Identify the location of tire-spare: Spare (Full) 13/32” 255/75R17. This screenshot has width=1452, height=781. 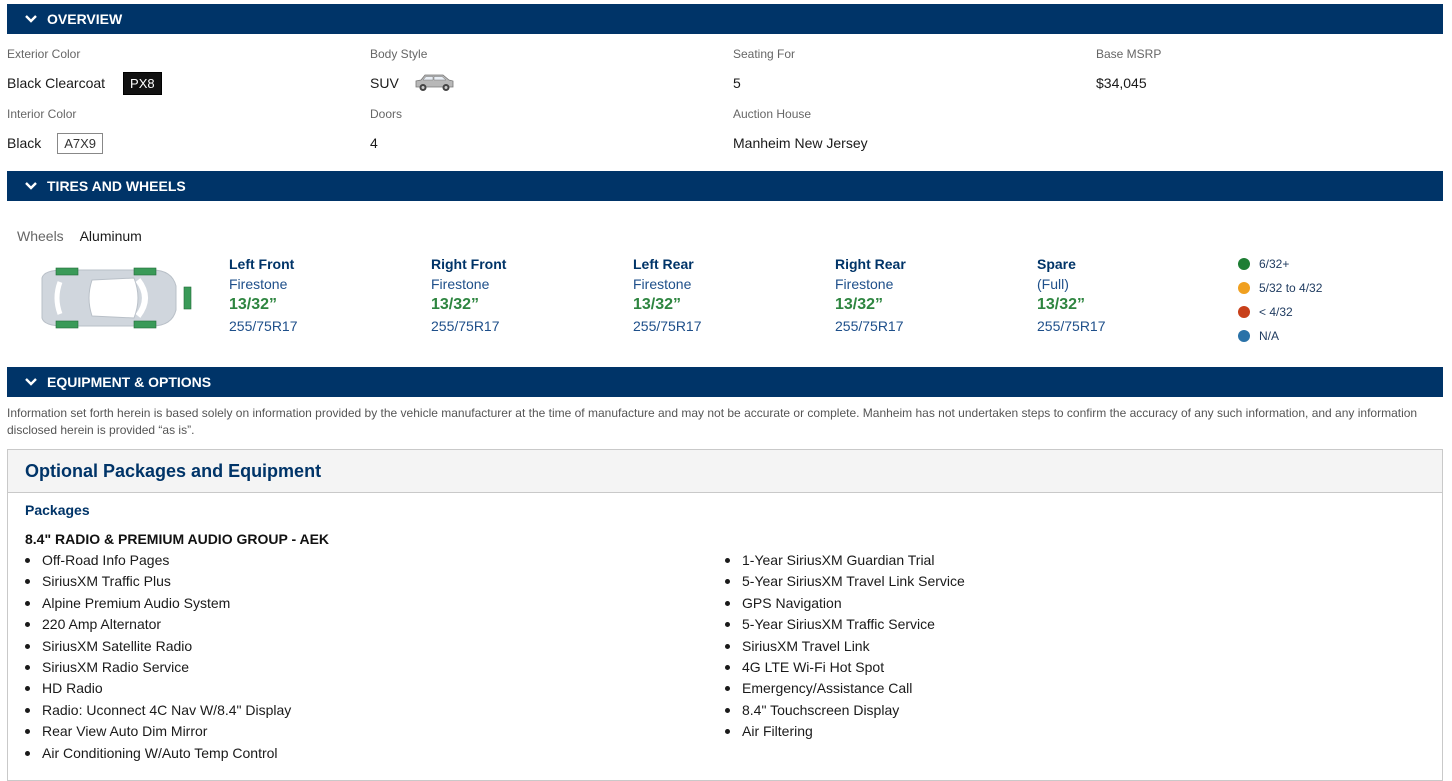
(1127, 295).